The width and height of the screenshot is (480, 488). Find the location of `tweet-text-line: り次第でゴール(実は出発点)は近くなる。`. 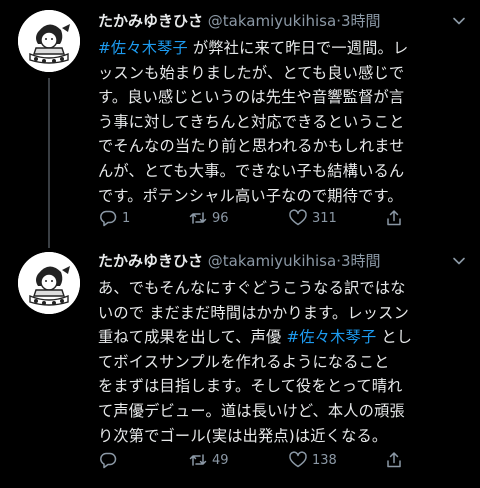

tweet-text-line: り次第でゴール(実は出発点)は近くなる。 is located at coordinates (243, 435).